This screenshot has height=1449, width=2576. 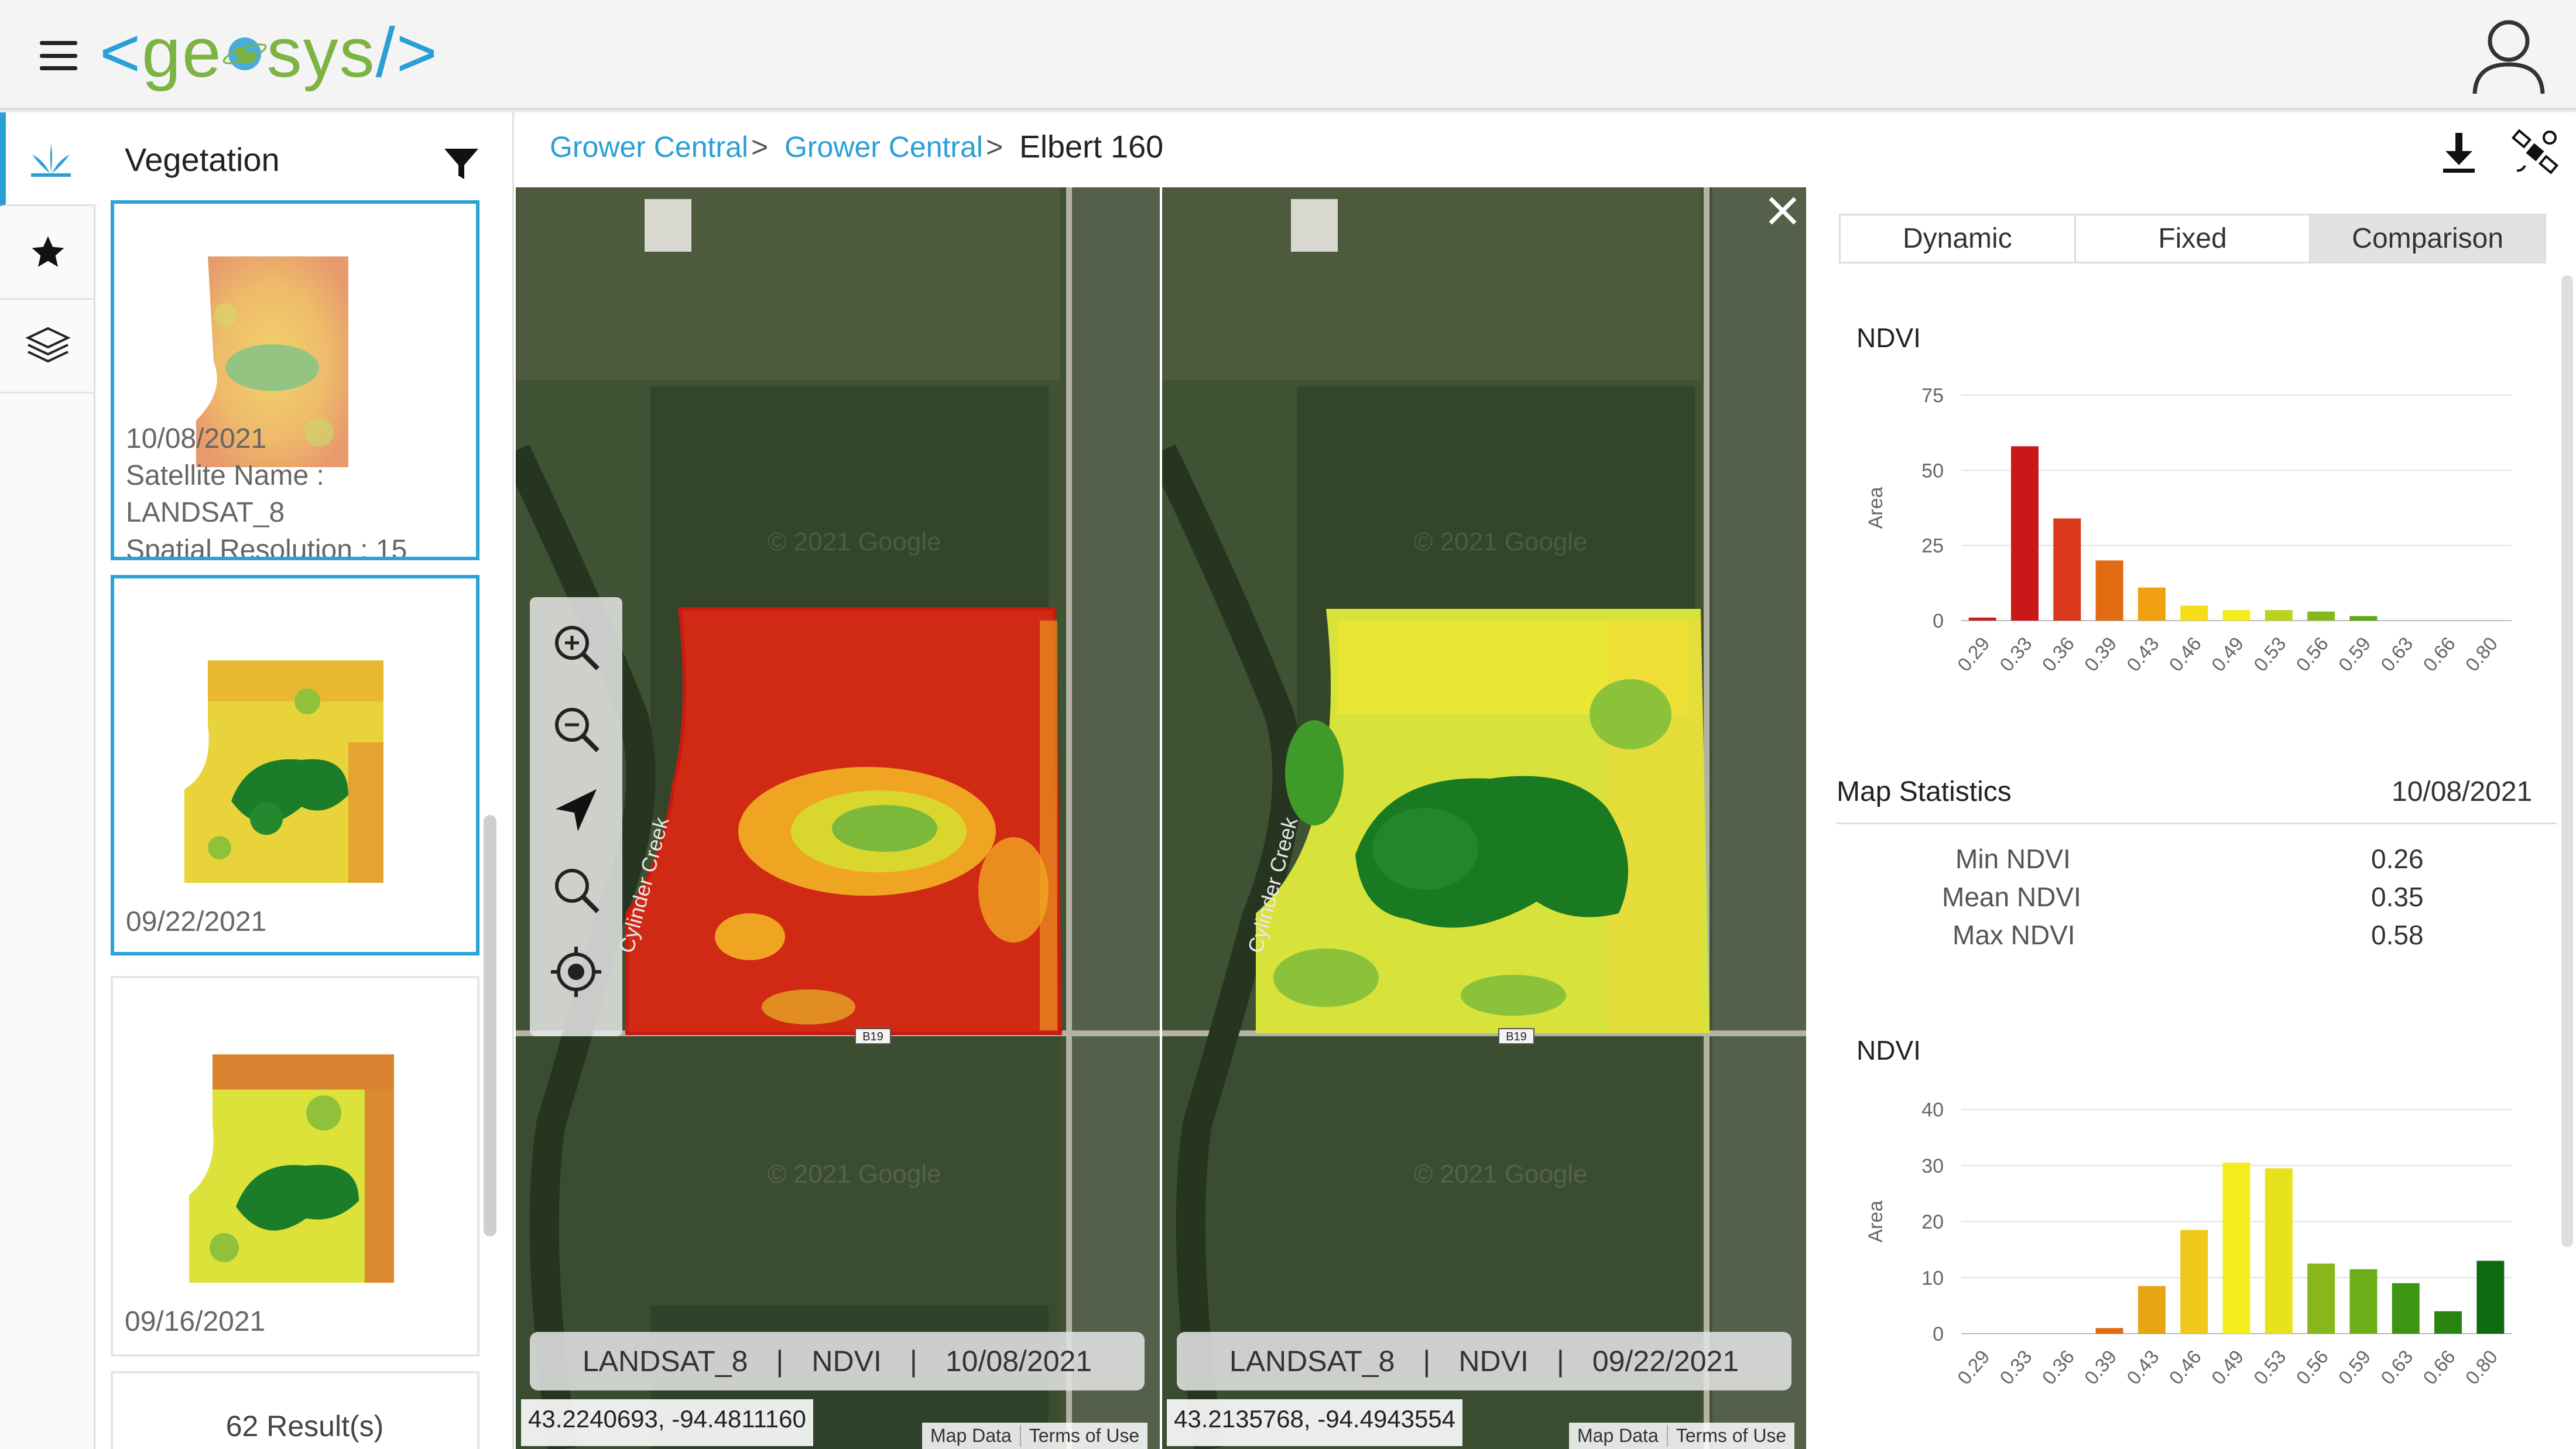 What do you see at coordinates (1932, 1222) in the screenshot?
I see `y-tick-label: 20` at bounding box center [1932, 1222].